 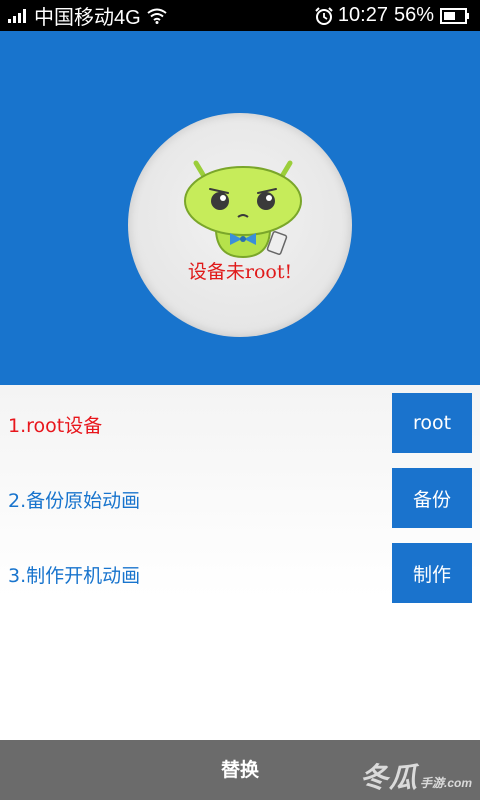 What do you see at coordinates (55, 426) in the screenshot?
I see `step-label-root: 1.root设备` at bounding box center [55, 426].